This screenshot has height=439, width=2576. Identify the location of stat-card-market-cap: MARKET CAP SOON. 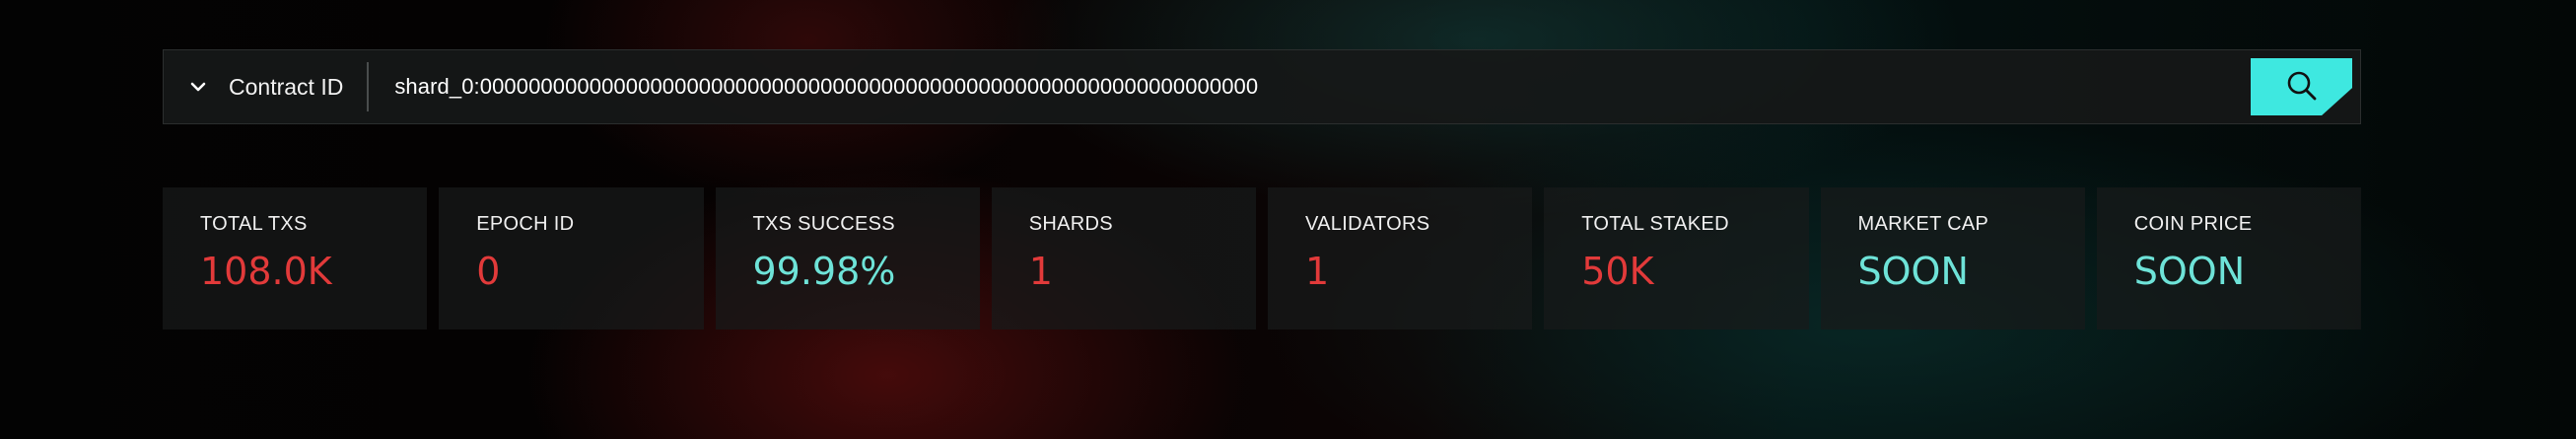
(1953, 258).